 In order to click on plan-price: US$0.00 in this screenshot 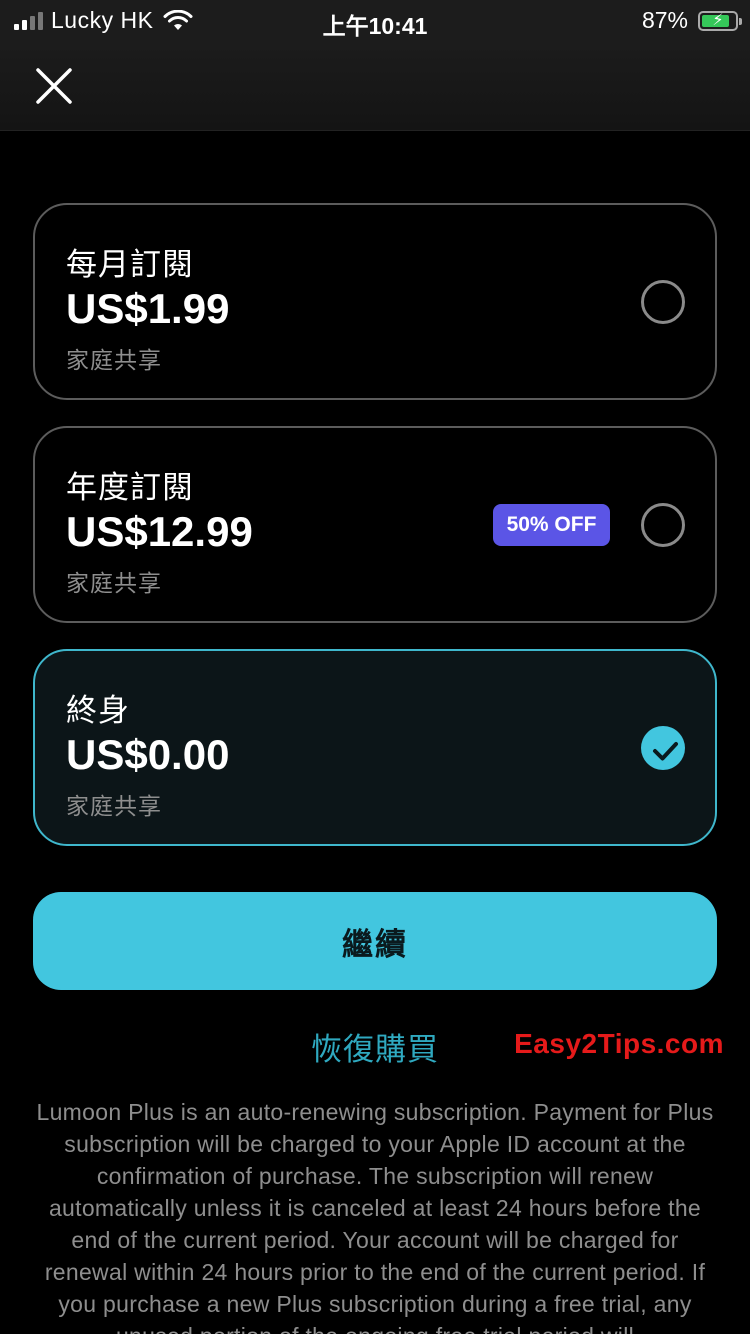, I will do `click(148, 754)`.